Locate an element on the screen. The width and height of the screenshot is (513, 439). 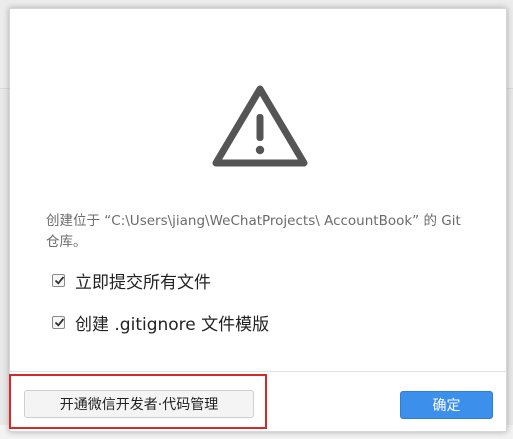
enable-code-management-button: 开通微信开发者·代码管理 is located at coordinates (139, 404).